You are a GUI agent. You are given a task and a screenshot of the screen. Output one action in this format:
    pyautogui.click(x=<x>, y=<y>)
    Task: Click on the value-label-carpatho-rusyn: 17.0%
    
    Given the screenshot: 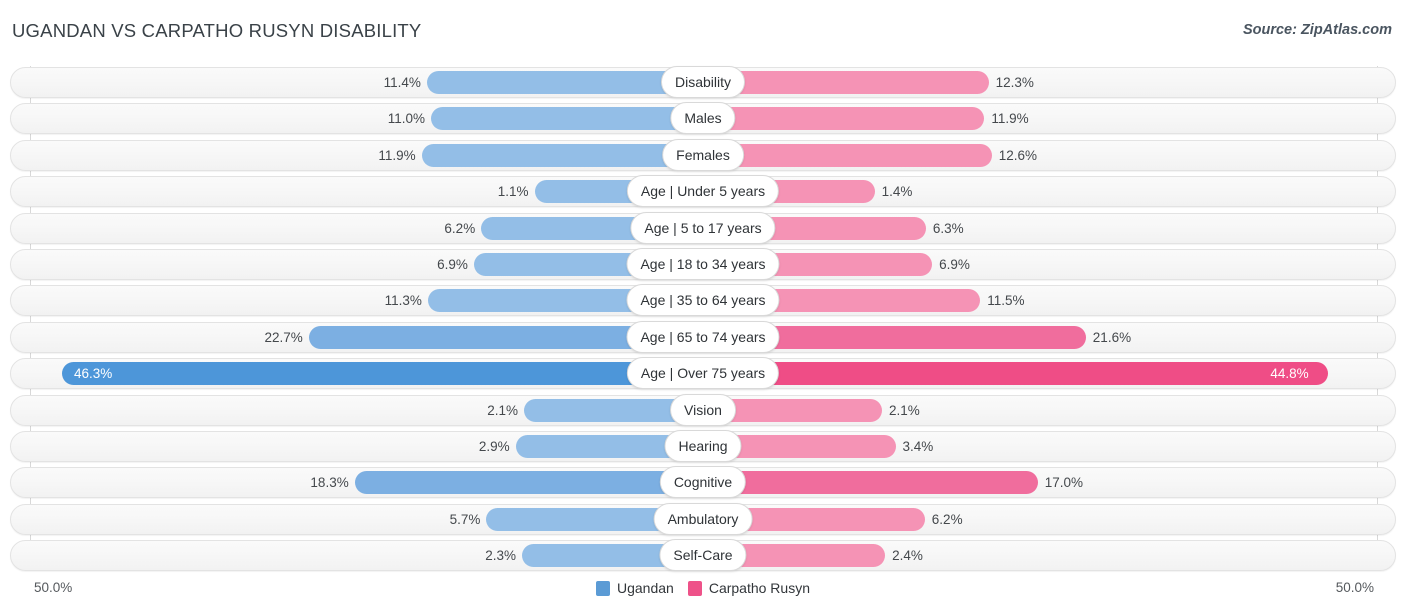 What is the action you would take?
    pyautogui.click(x=1063, y=483)
    